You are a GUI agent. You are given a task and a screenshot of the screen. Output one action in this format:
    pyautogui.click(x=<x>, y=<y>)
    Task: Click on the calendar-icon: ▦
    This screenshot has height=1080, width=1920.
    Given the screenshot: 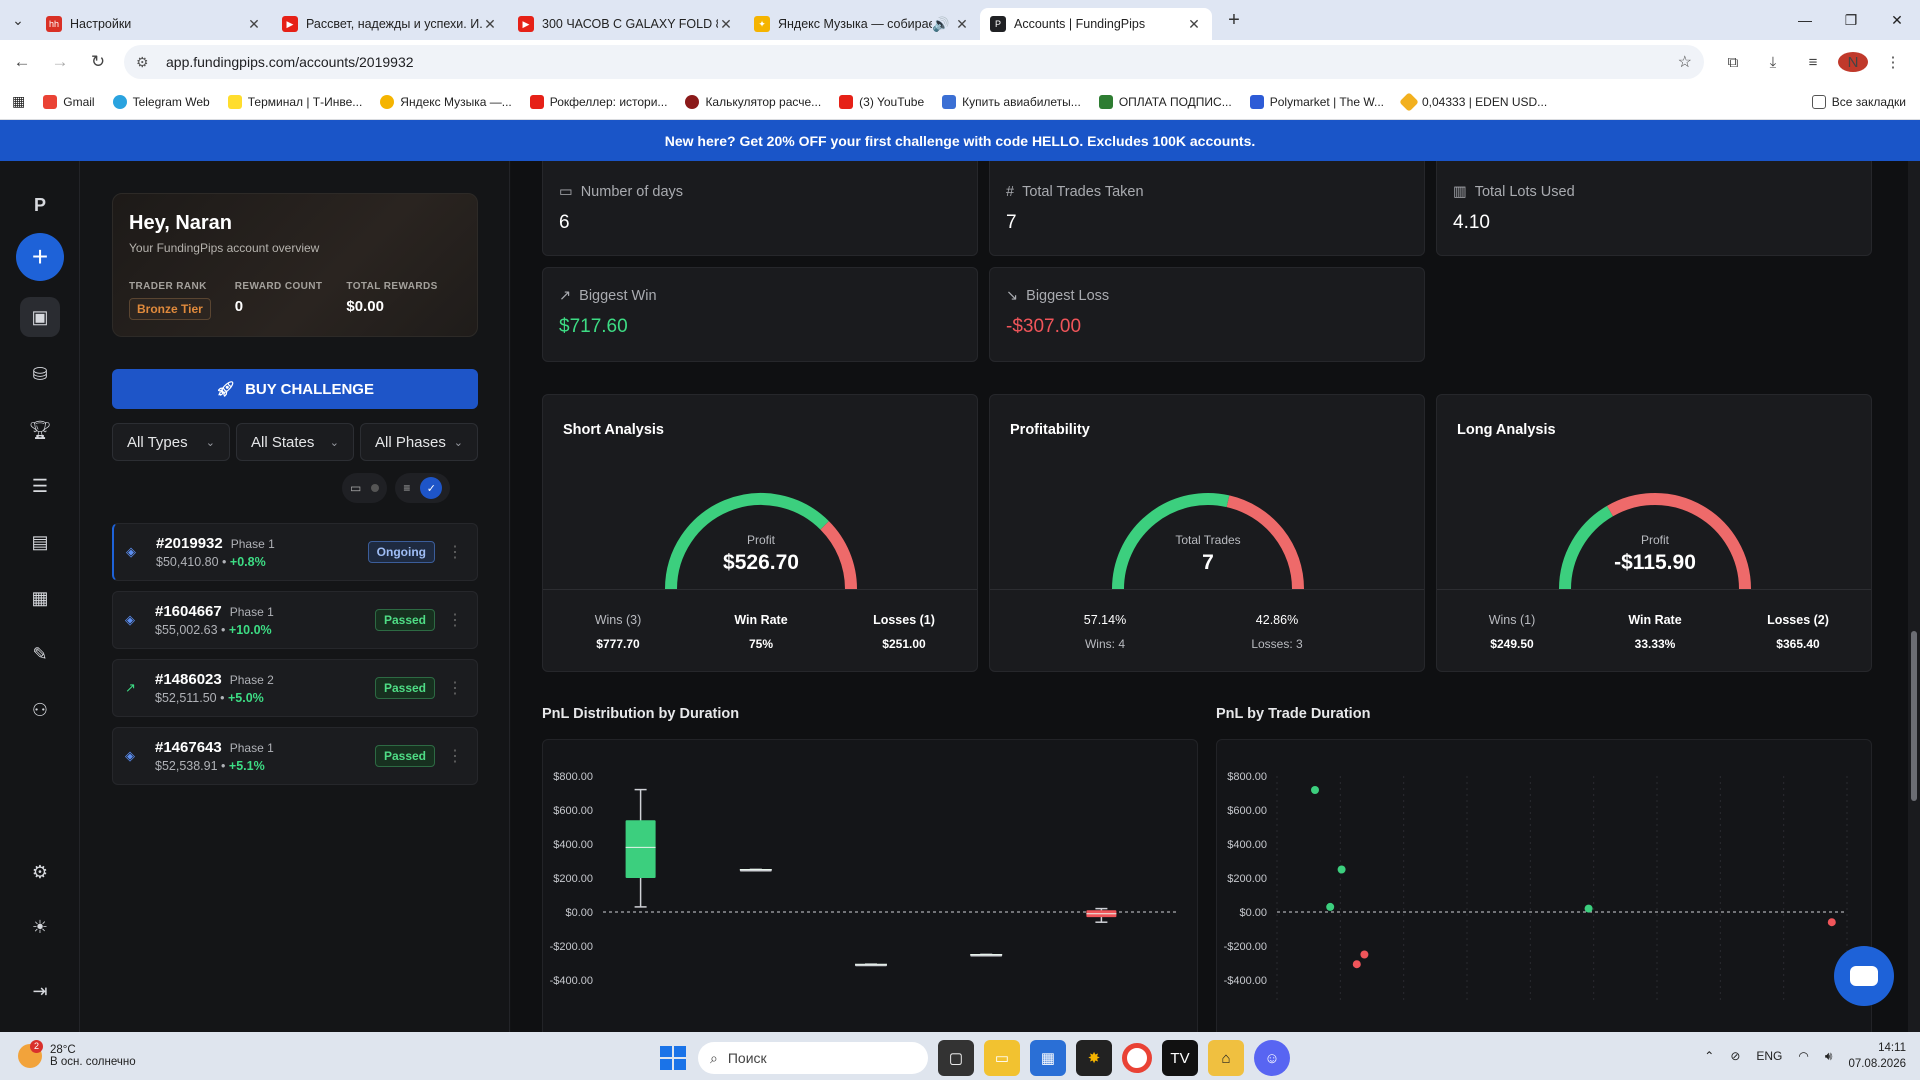 What is the action you would take?
    pyautogui.click(x=40, y=598)
    